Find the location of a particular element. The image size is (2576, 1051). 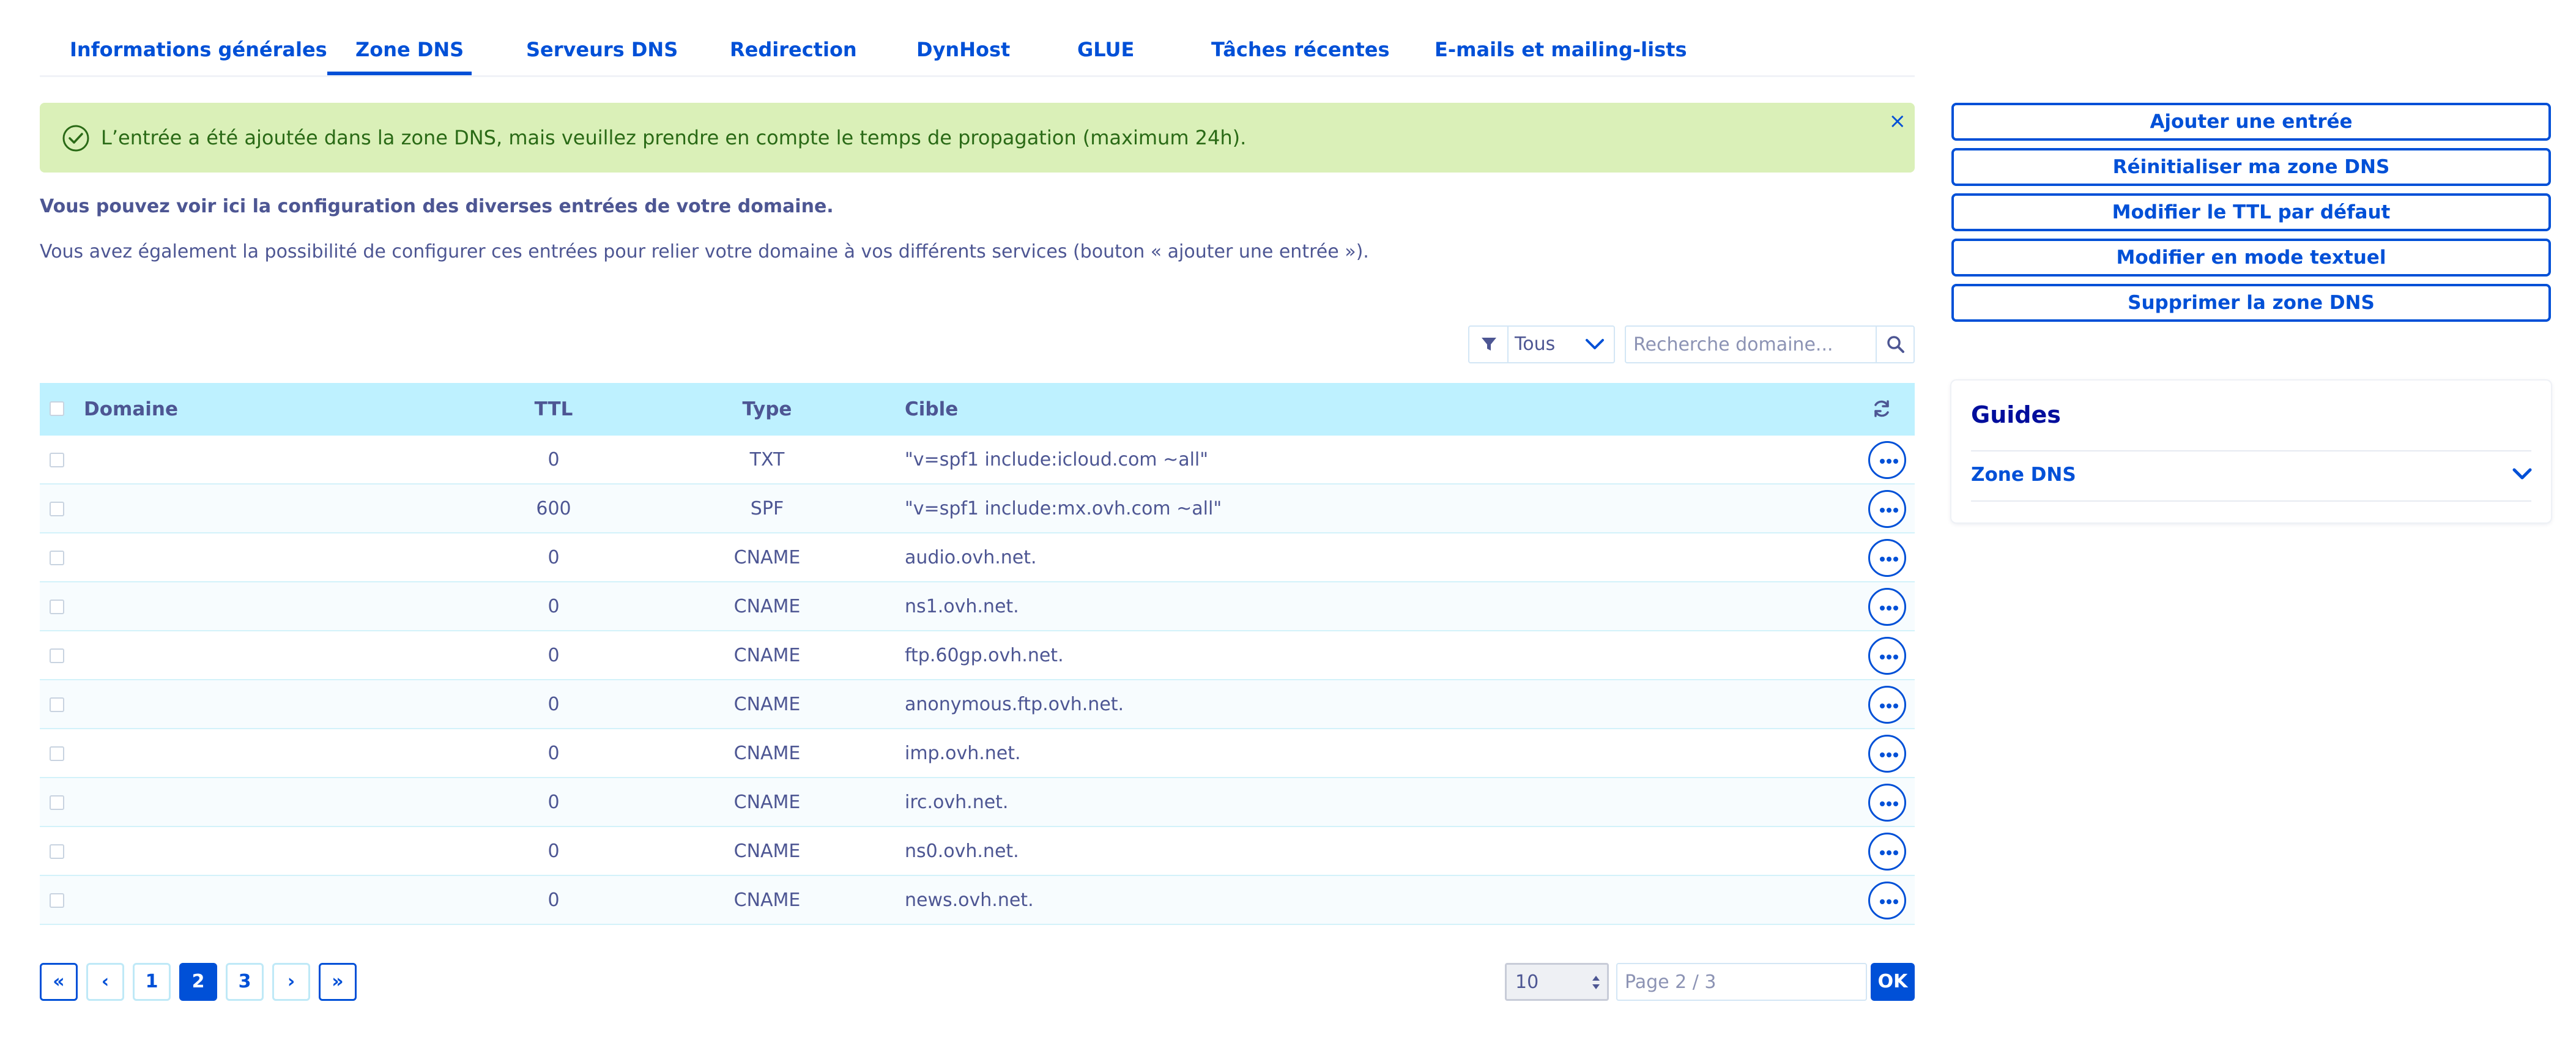

delete-zone-button: Supprimer la zone DNS is located at coordinates (2251, 303).